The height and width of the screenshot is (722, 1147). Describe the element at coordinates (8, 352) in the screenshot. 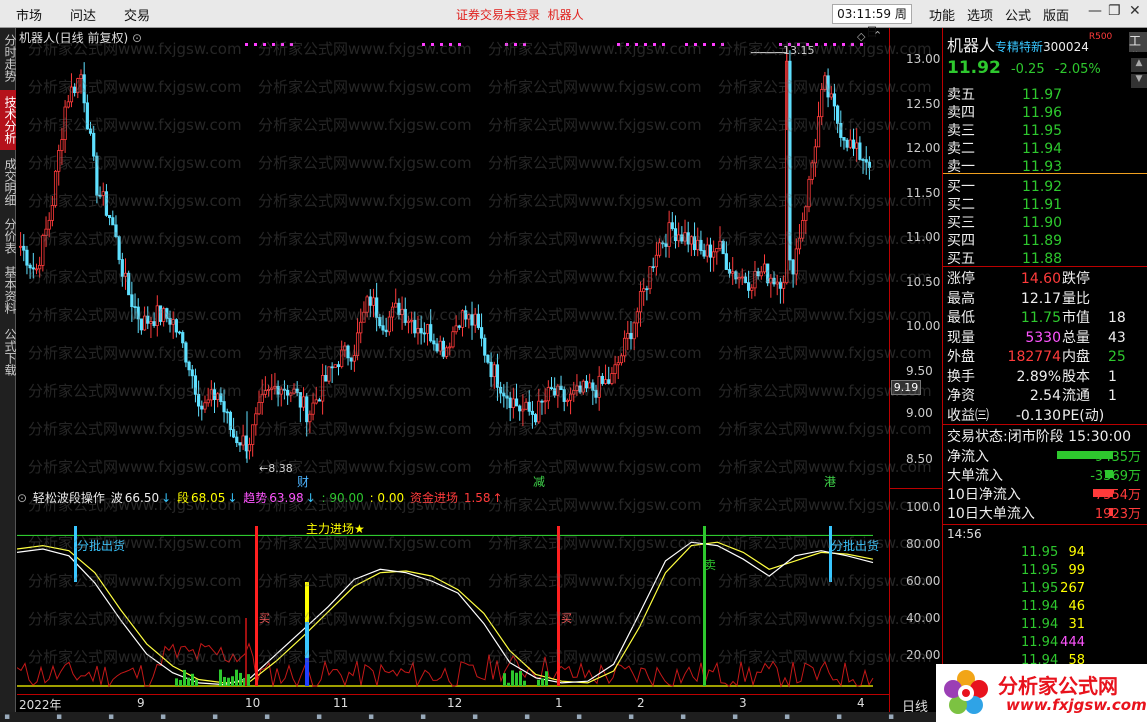

I see `tab-formula-download: 公式下载` at that location.